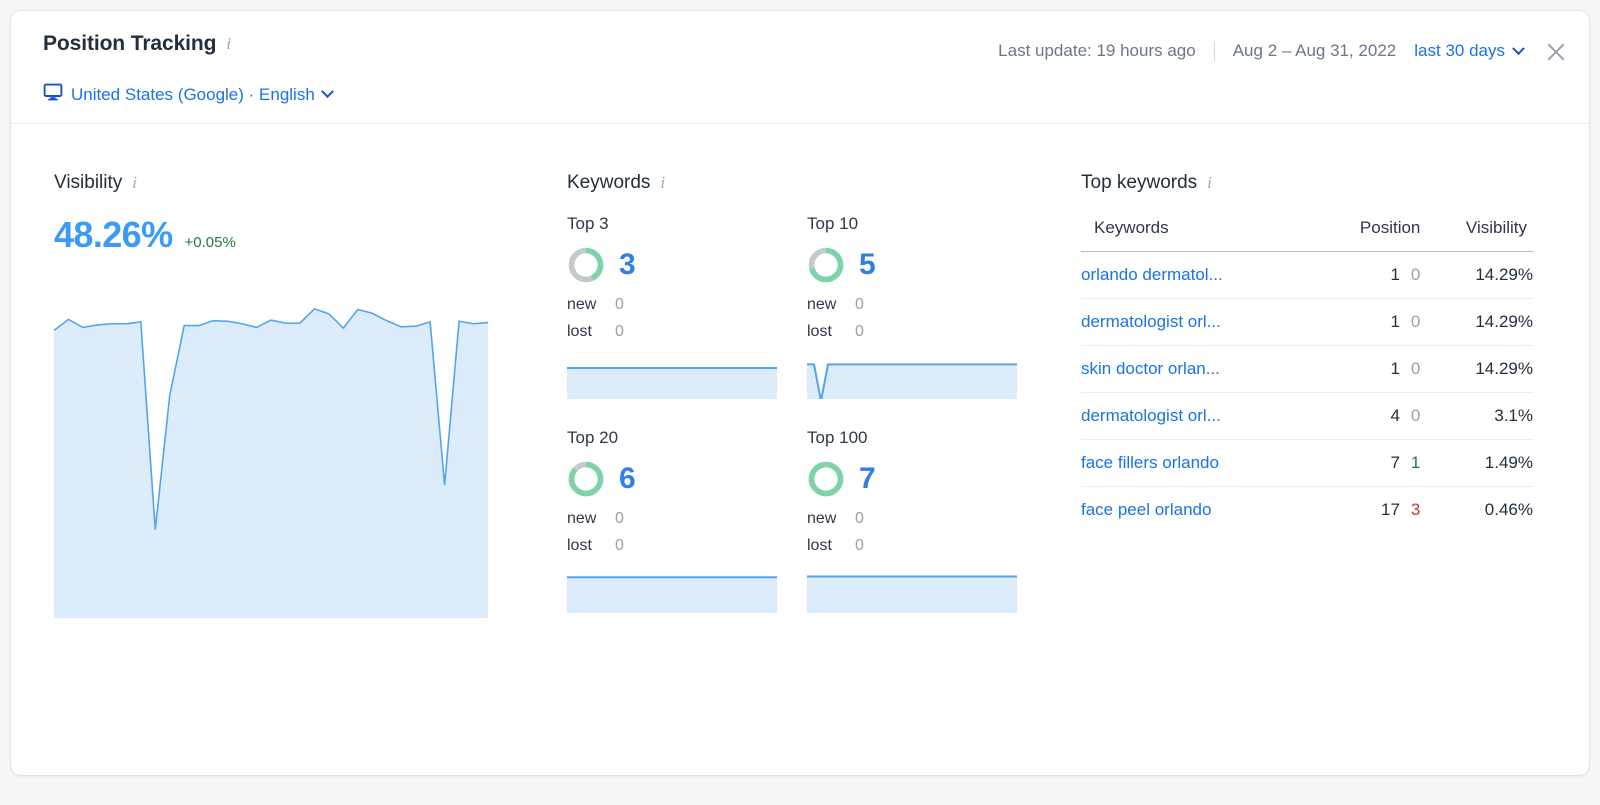 Image resolution: width=1600 pixels, height=805 pixels. I want to click on database-selector: United States (Google) · English, so click(188, 94).